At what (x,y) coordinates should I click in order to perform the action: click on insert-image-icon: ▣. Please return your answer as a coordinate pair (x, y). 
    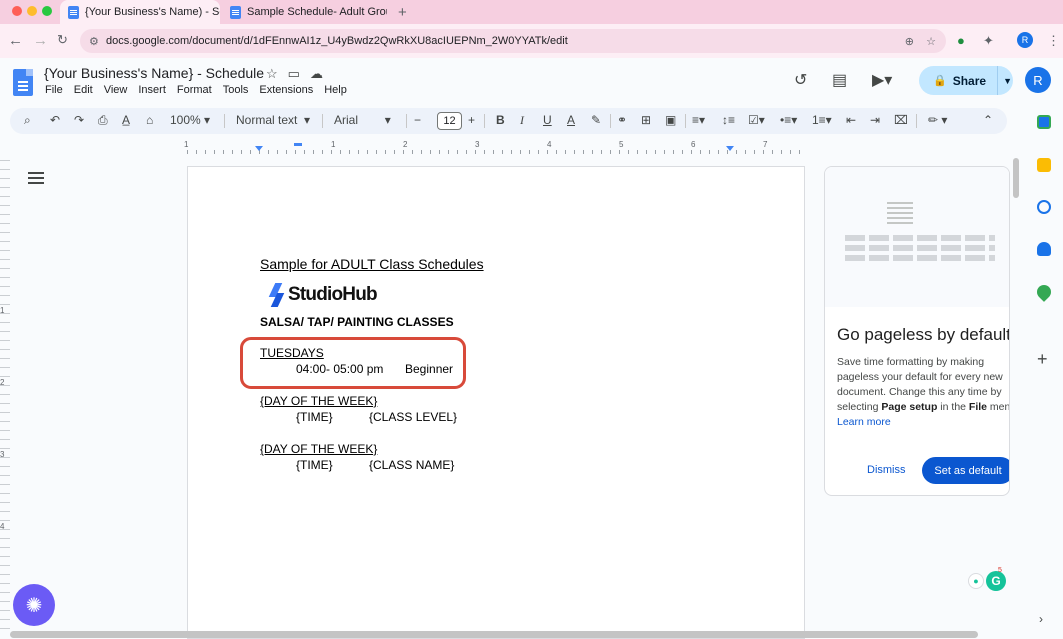
    Looking at the image, I should click on (670, 120).